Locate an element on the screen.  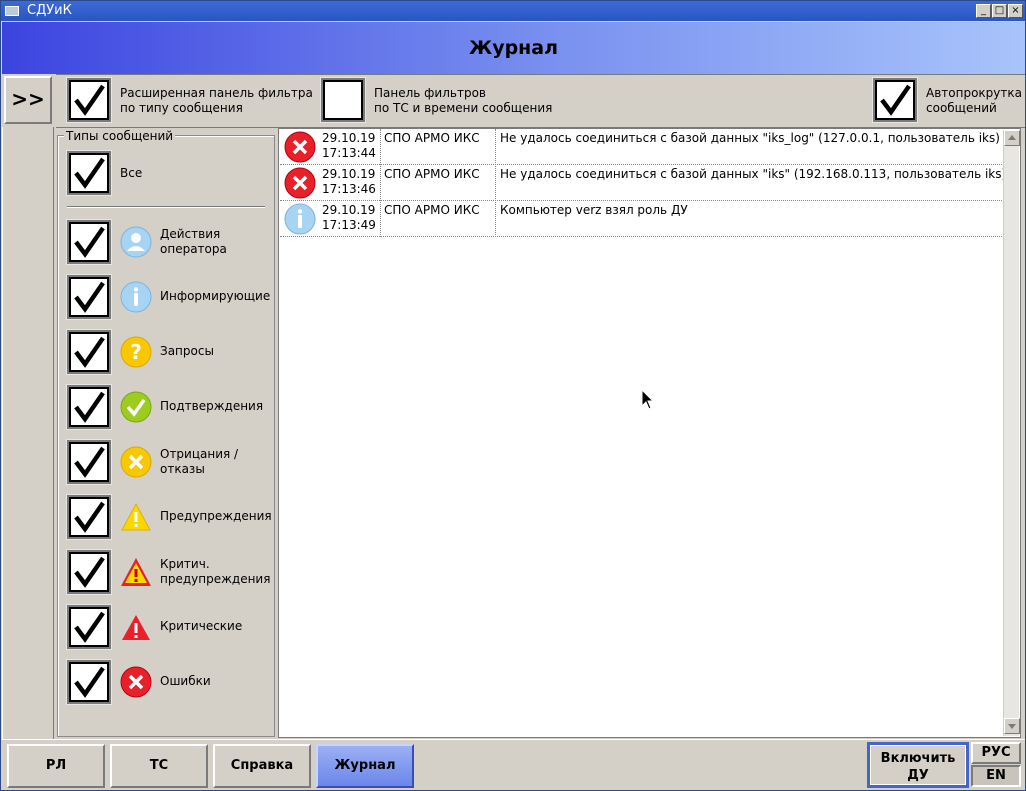
extended-filter-checkbox is located at coordinates (89, 100).